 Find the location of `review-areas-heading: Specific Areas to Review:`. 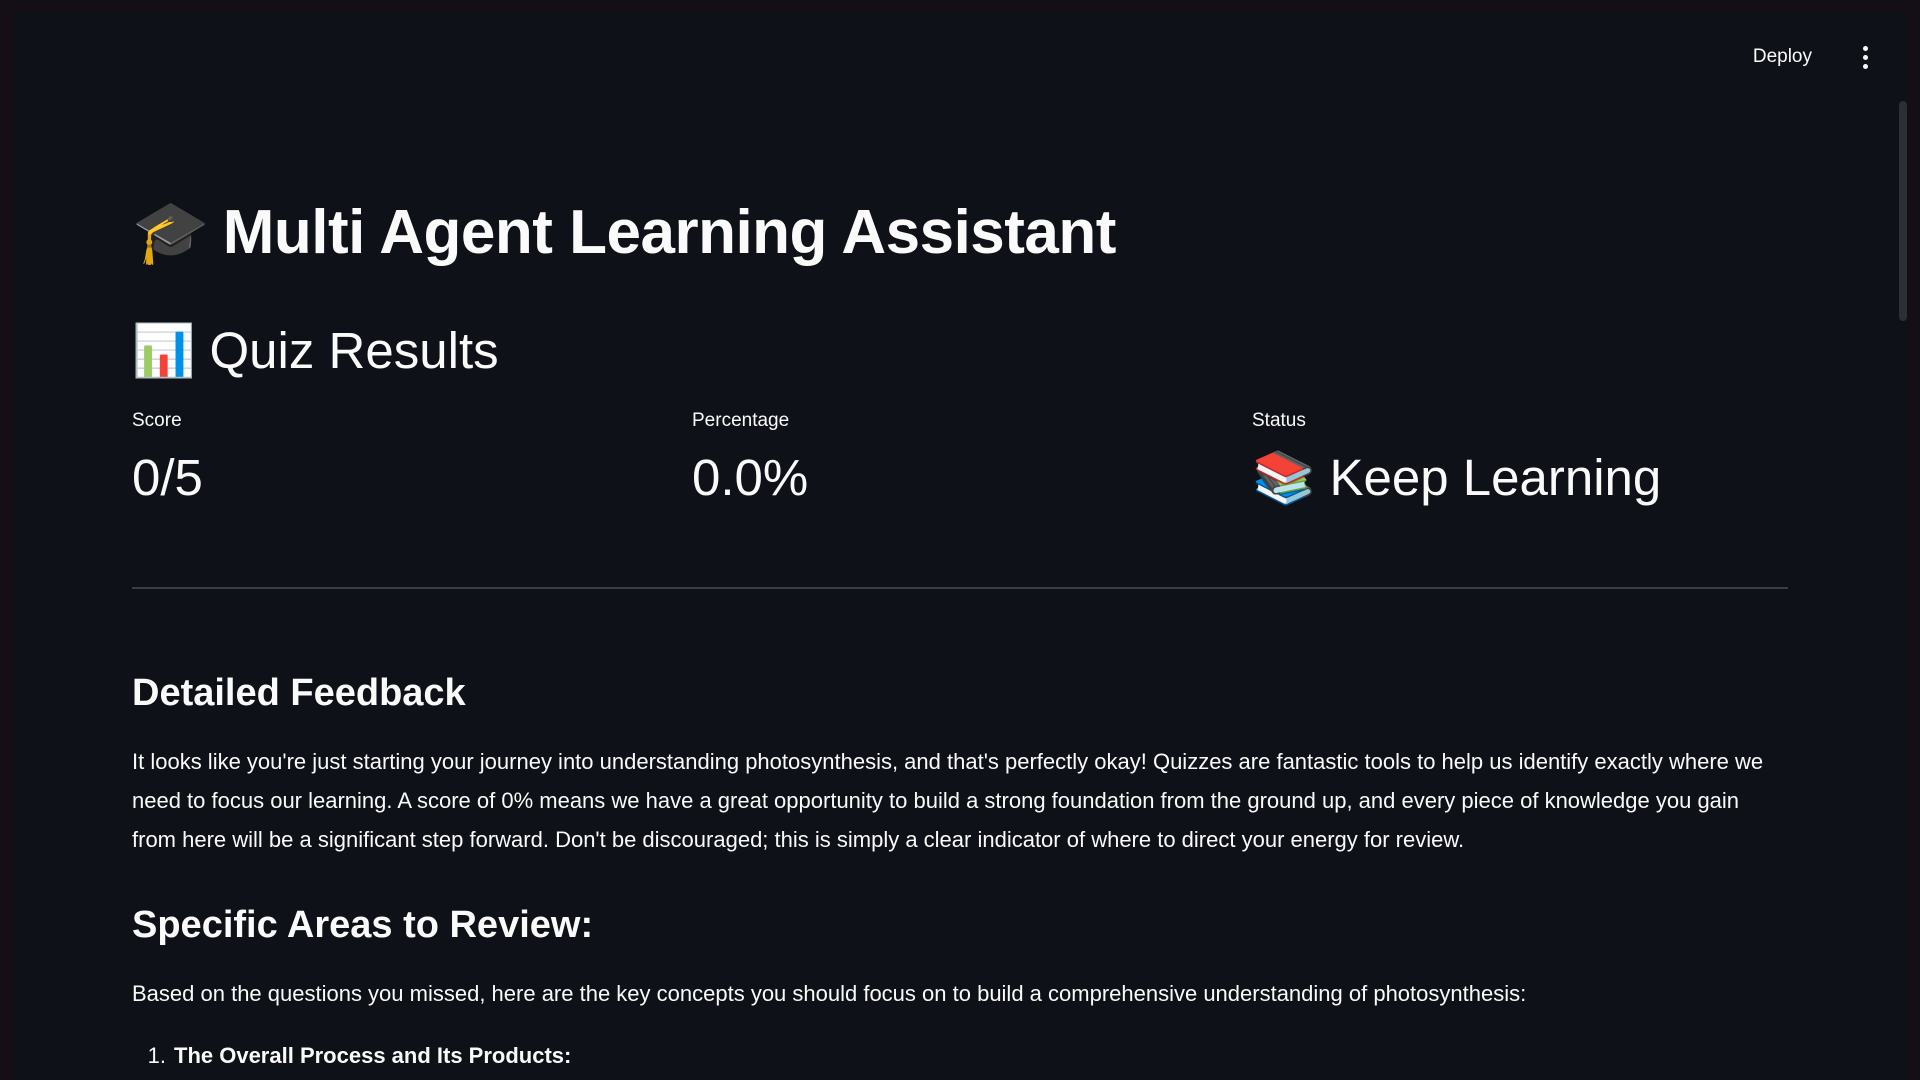

review-areas-heading: Specific Areas to Review: is located at coordinates (363, 925).